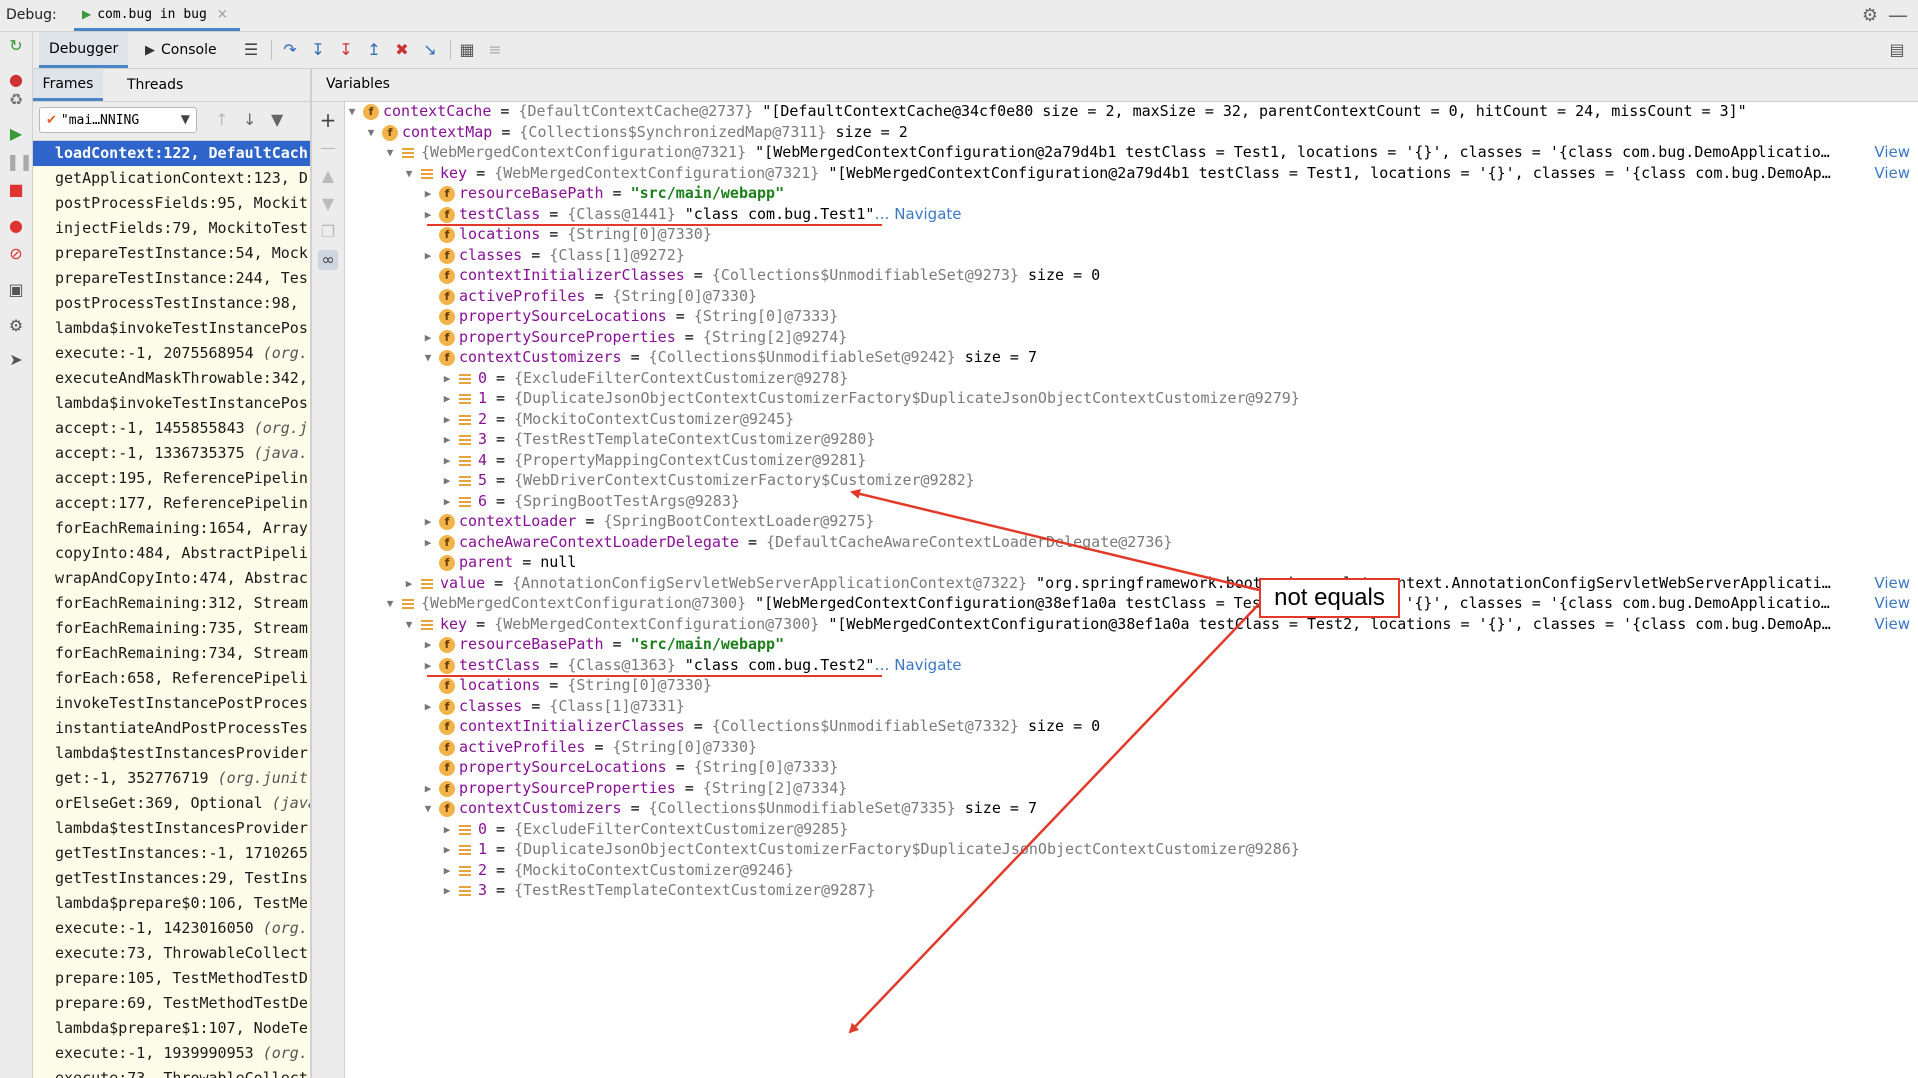 The image size is (1918, 1078). Describe the element at coordinates (171, 803) in the screenshot. I see `frame-row: orElseGet:369, Optional (java` at that location.